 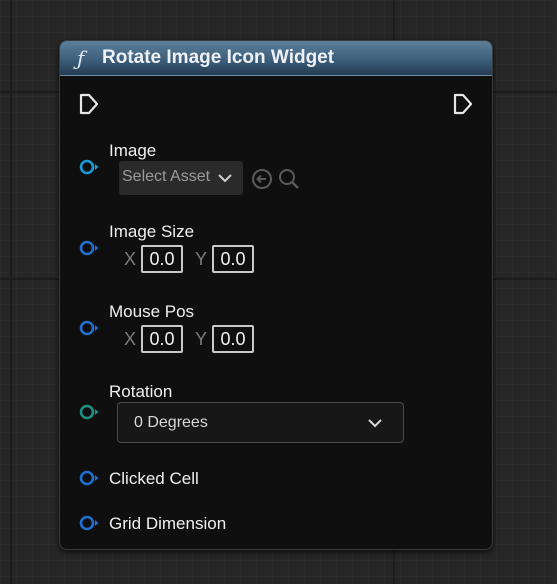 I want to click on node-header: ƒ Rotate Image Icon Widget, so click(x=276, y=58).